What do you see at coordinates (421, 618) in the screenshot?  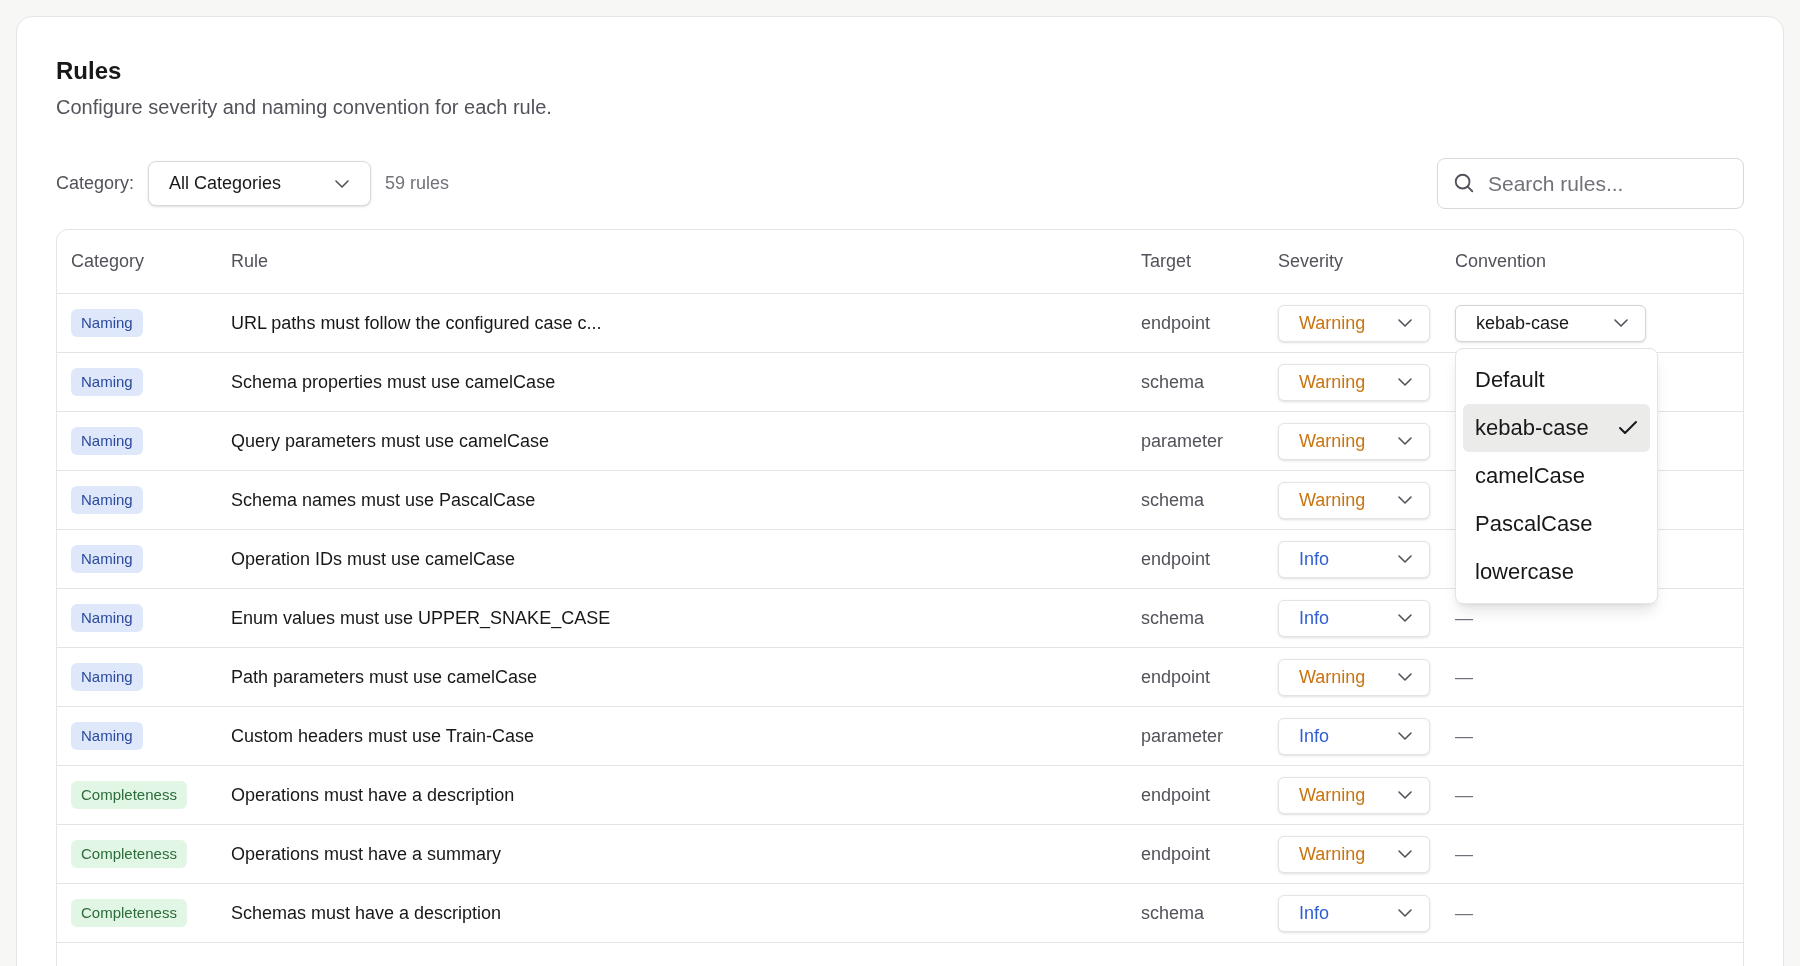 I see `rule-name: Enum values must use UPPER_SNAKE_CASE` at bounding box center [421, 618].